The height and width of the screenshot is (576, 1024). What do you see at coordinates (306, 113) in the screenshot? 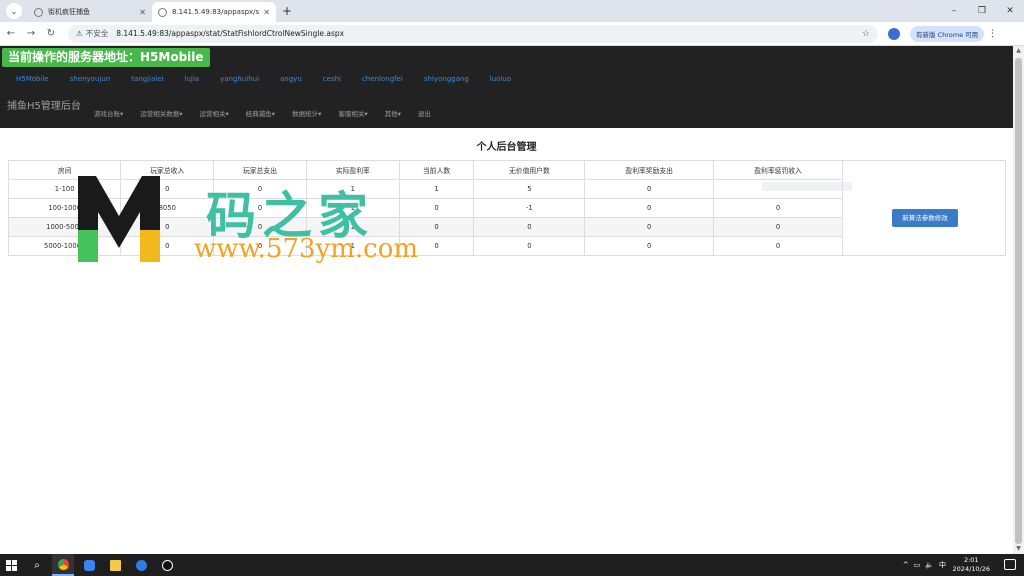
I see `menu-item-statistics: 数据统计▾` at bounding box center [306, 113].